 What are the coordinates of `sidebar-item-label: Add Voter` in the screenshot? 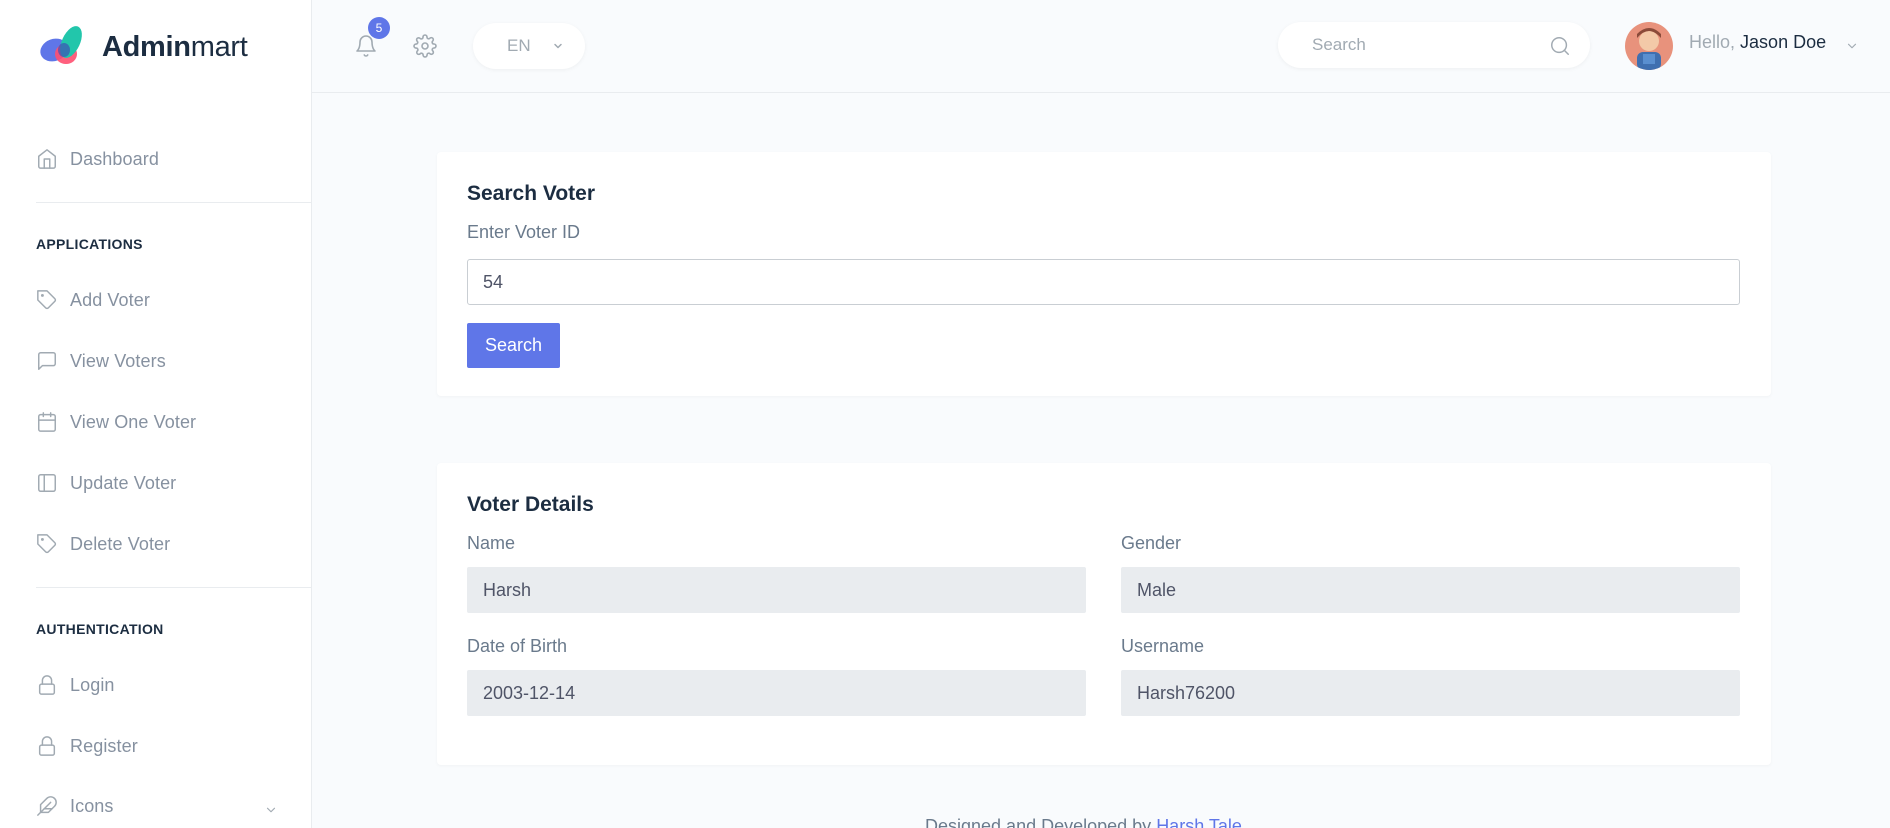 It's located at (110, 299).